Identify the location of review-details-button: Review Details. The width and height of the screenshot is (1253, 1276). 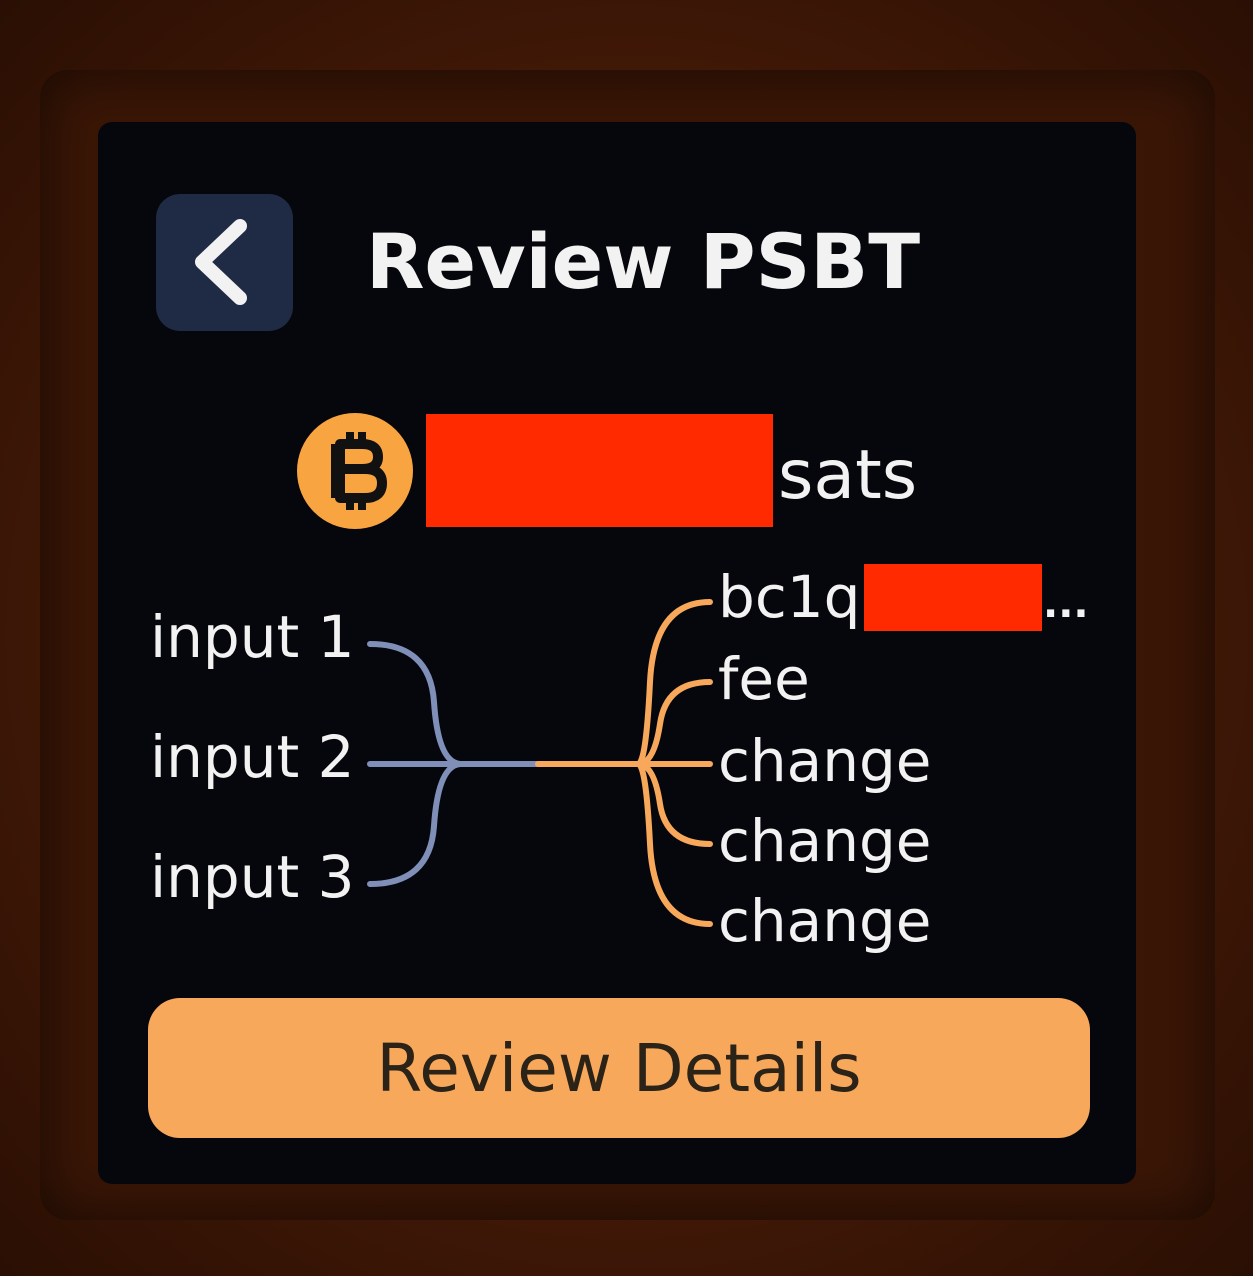
(619, 1068).